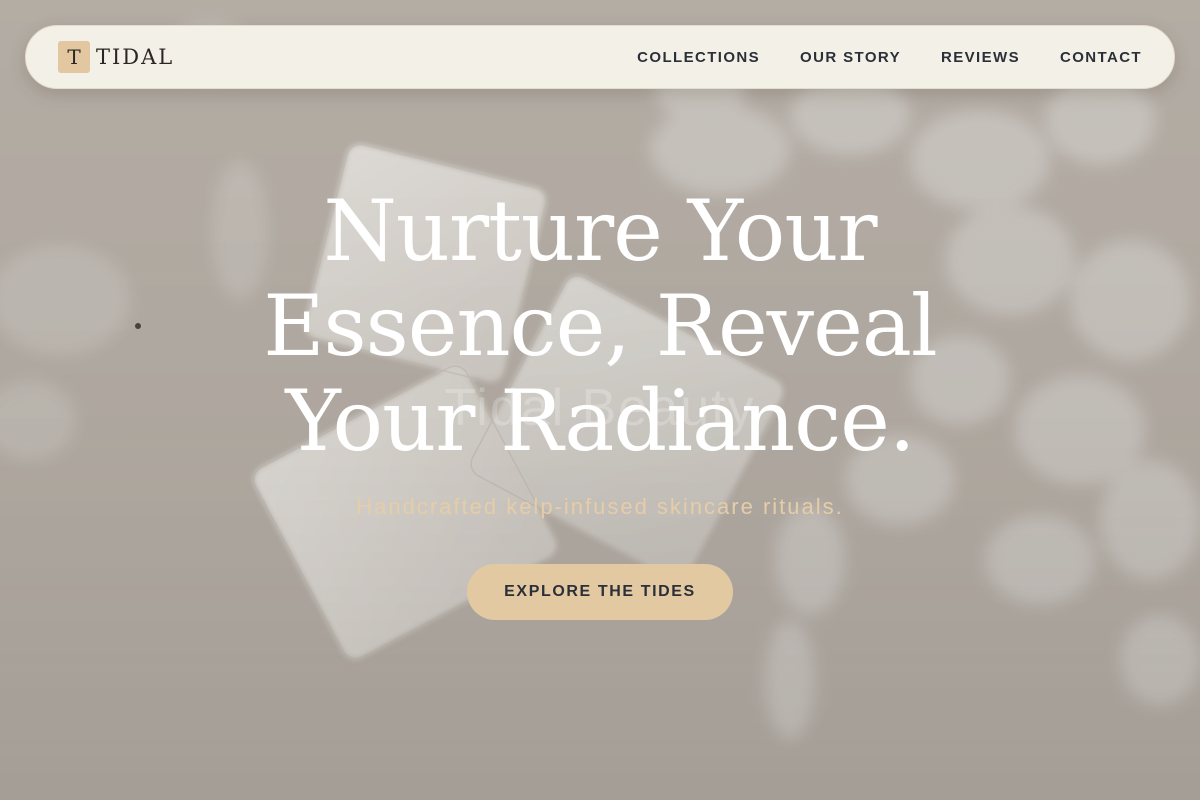  What do you see at coordinates (135, 57) in the screenshot?
I see `brand-name: TIDAL` at bounding box center [135, 57].